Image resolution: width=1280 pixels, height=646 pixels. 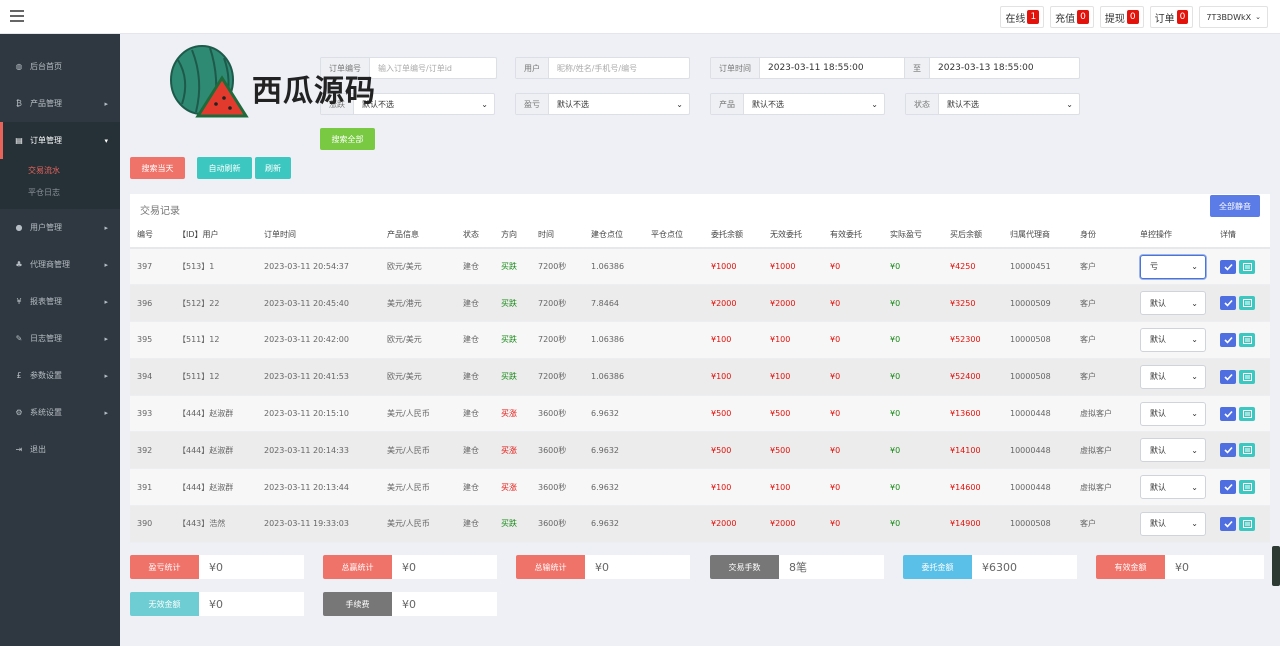 What do you see at coordinates (1033, 17) in the screenshot?
I see `online-count: 1` at bounding box center [1033, 17].